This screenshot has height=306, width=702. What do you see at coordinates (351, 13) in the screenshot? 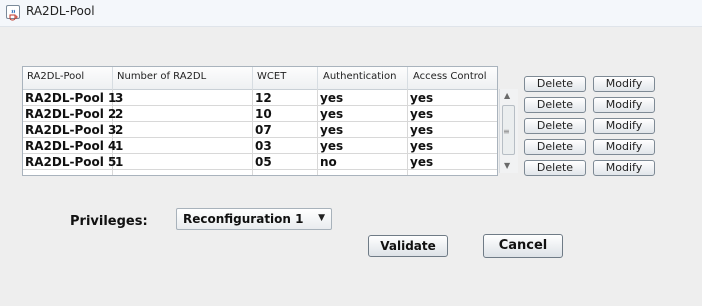
I see `title-bar: RA2DL-Pool` at bounding box center [351, 13].